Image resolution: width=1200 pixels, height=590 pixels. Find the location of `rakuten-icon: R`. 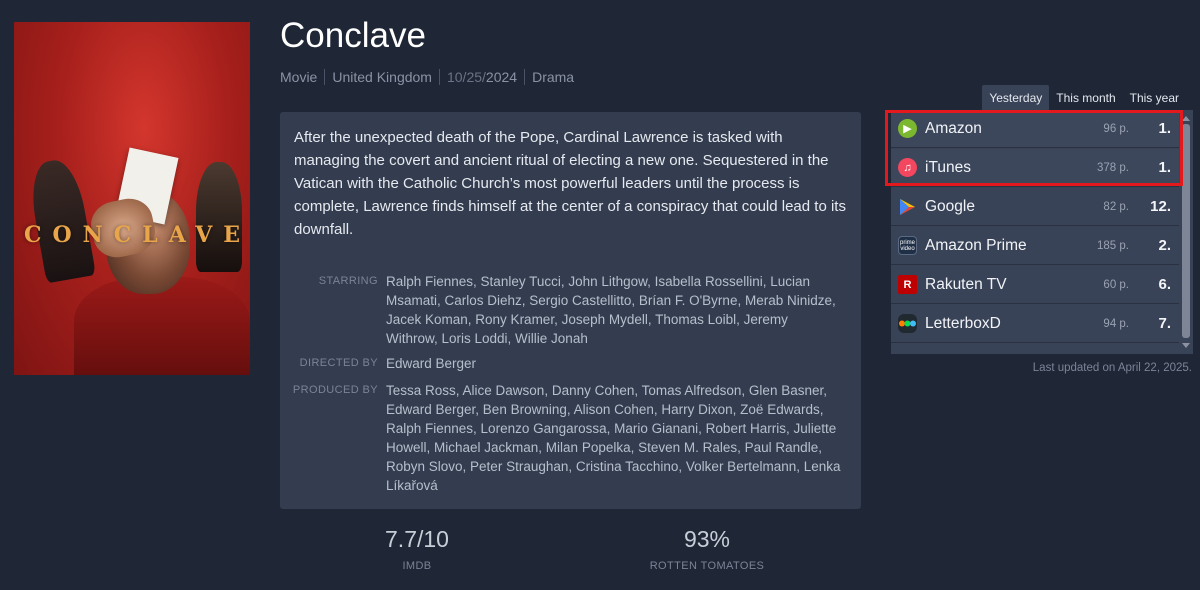

rakuten-icon: R is located at coordinates (907, 284).